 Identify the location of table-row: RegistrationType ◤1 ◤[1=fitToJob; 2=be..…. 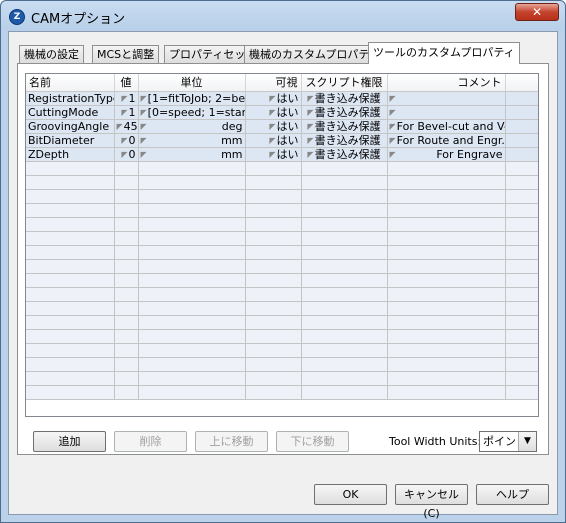
(282, 98).